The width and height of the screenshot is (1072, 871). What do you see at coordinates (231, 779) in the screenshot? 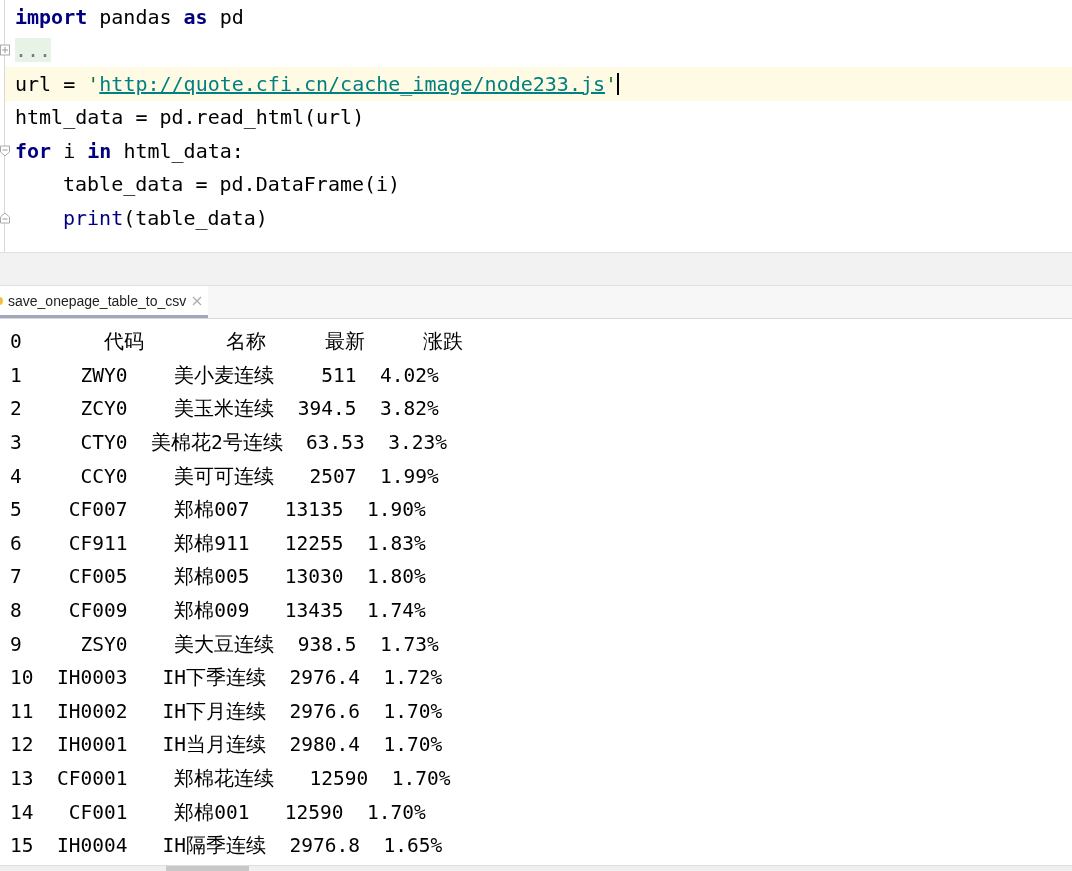
I see `console-line: 13 CF0001 郑棉花连续 12590 1.70%` at bounding box center [231, 779].